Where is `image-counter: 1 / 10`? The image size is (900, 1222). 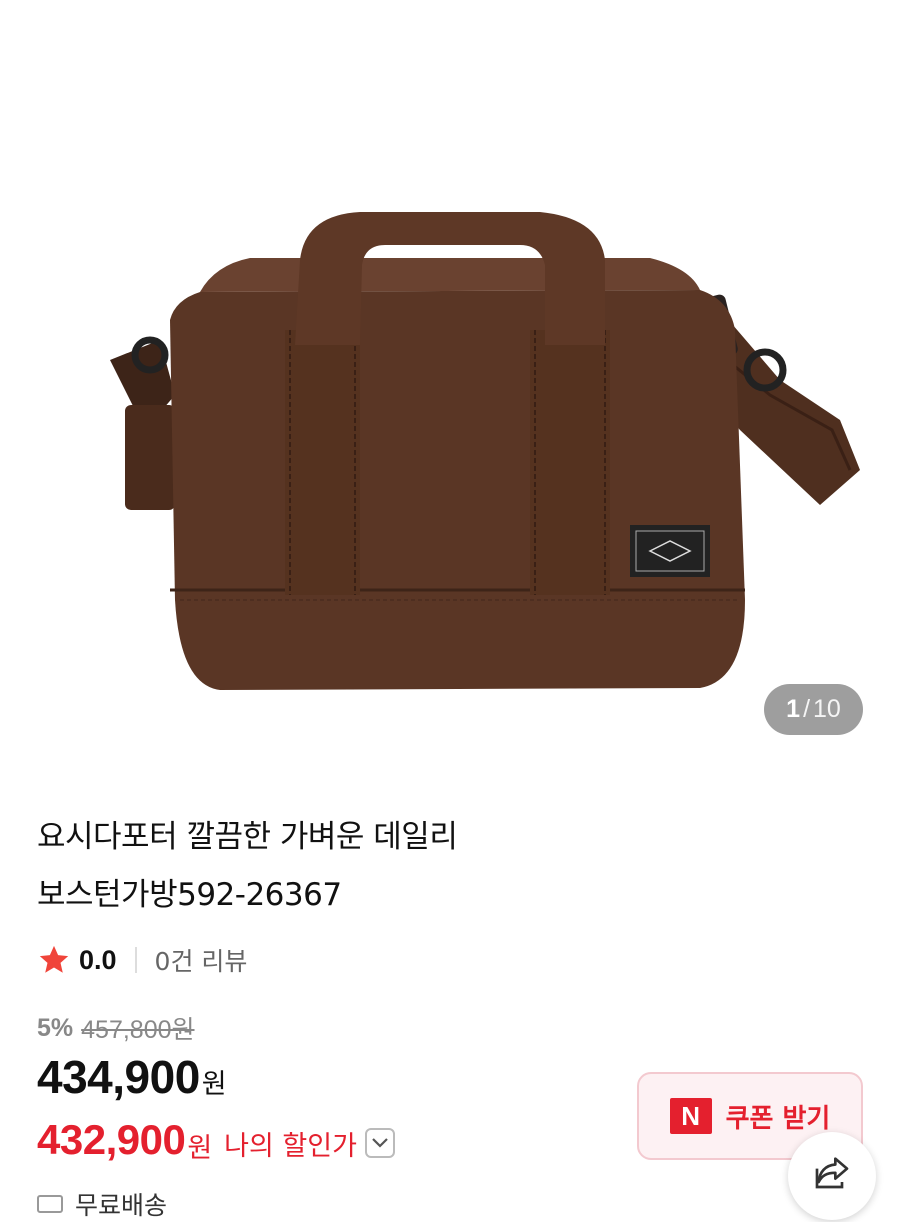 image-counter: 1 / 10 is located at coordinates (813, 709).